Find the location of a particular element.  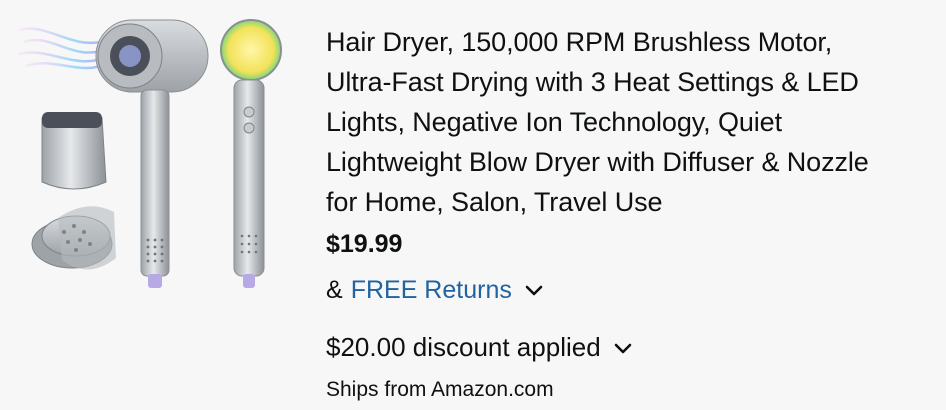

title-line: for Home, Salon, Travel Use is located at coordinates (494, 202).